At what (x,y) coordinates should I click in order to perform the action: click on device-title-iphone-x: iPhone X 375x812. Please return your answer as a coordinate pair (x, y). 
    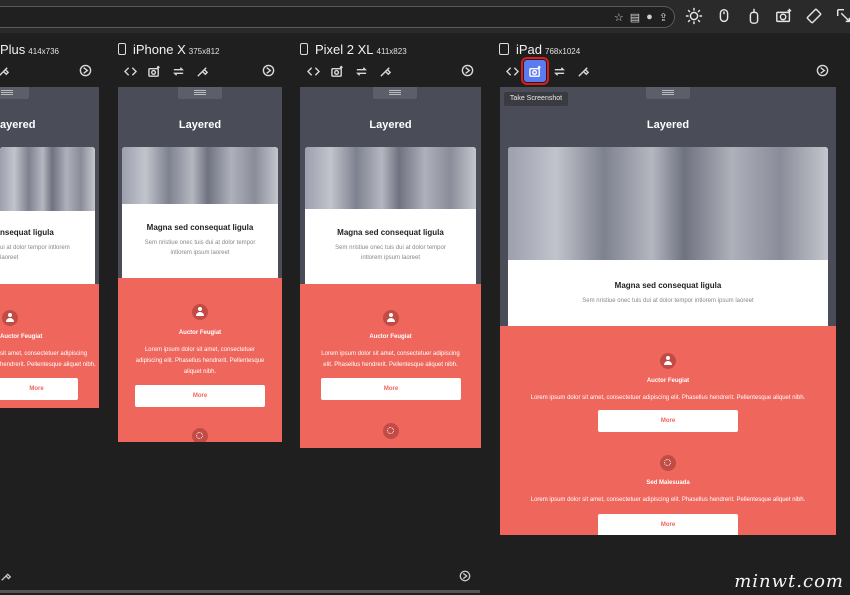
    Looking at the image, I should click on (168, 50).